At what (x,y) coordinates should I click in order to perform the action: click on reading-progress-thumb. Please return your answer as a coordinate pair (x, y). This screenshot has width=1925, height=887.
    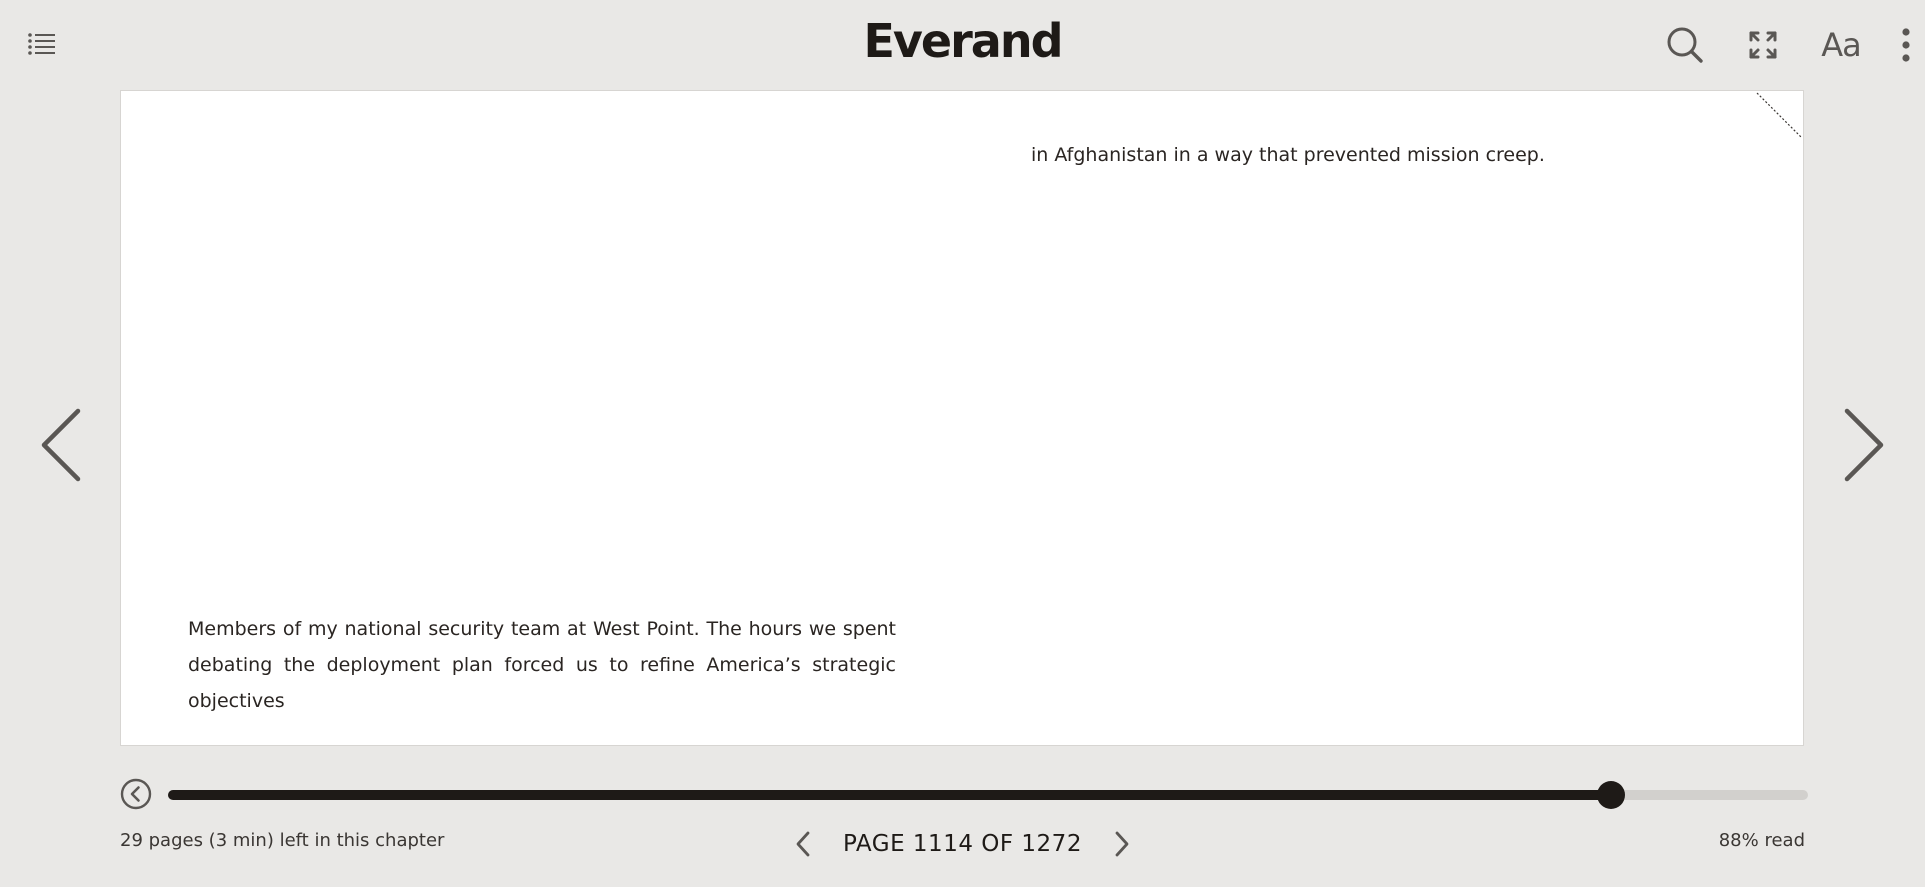
    Looking at the image, I should click on (1611, 795).